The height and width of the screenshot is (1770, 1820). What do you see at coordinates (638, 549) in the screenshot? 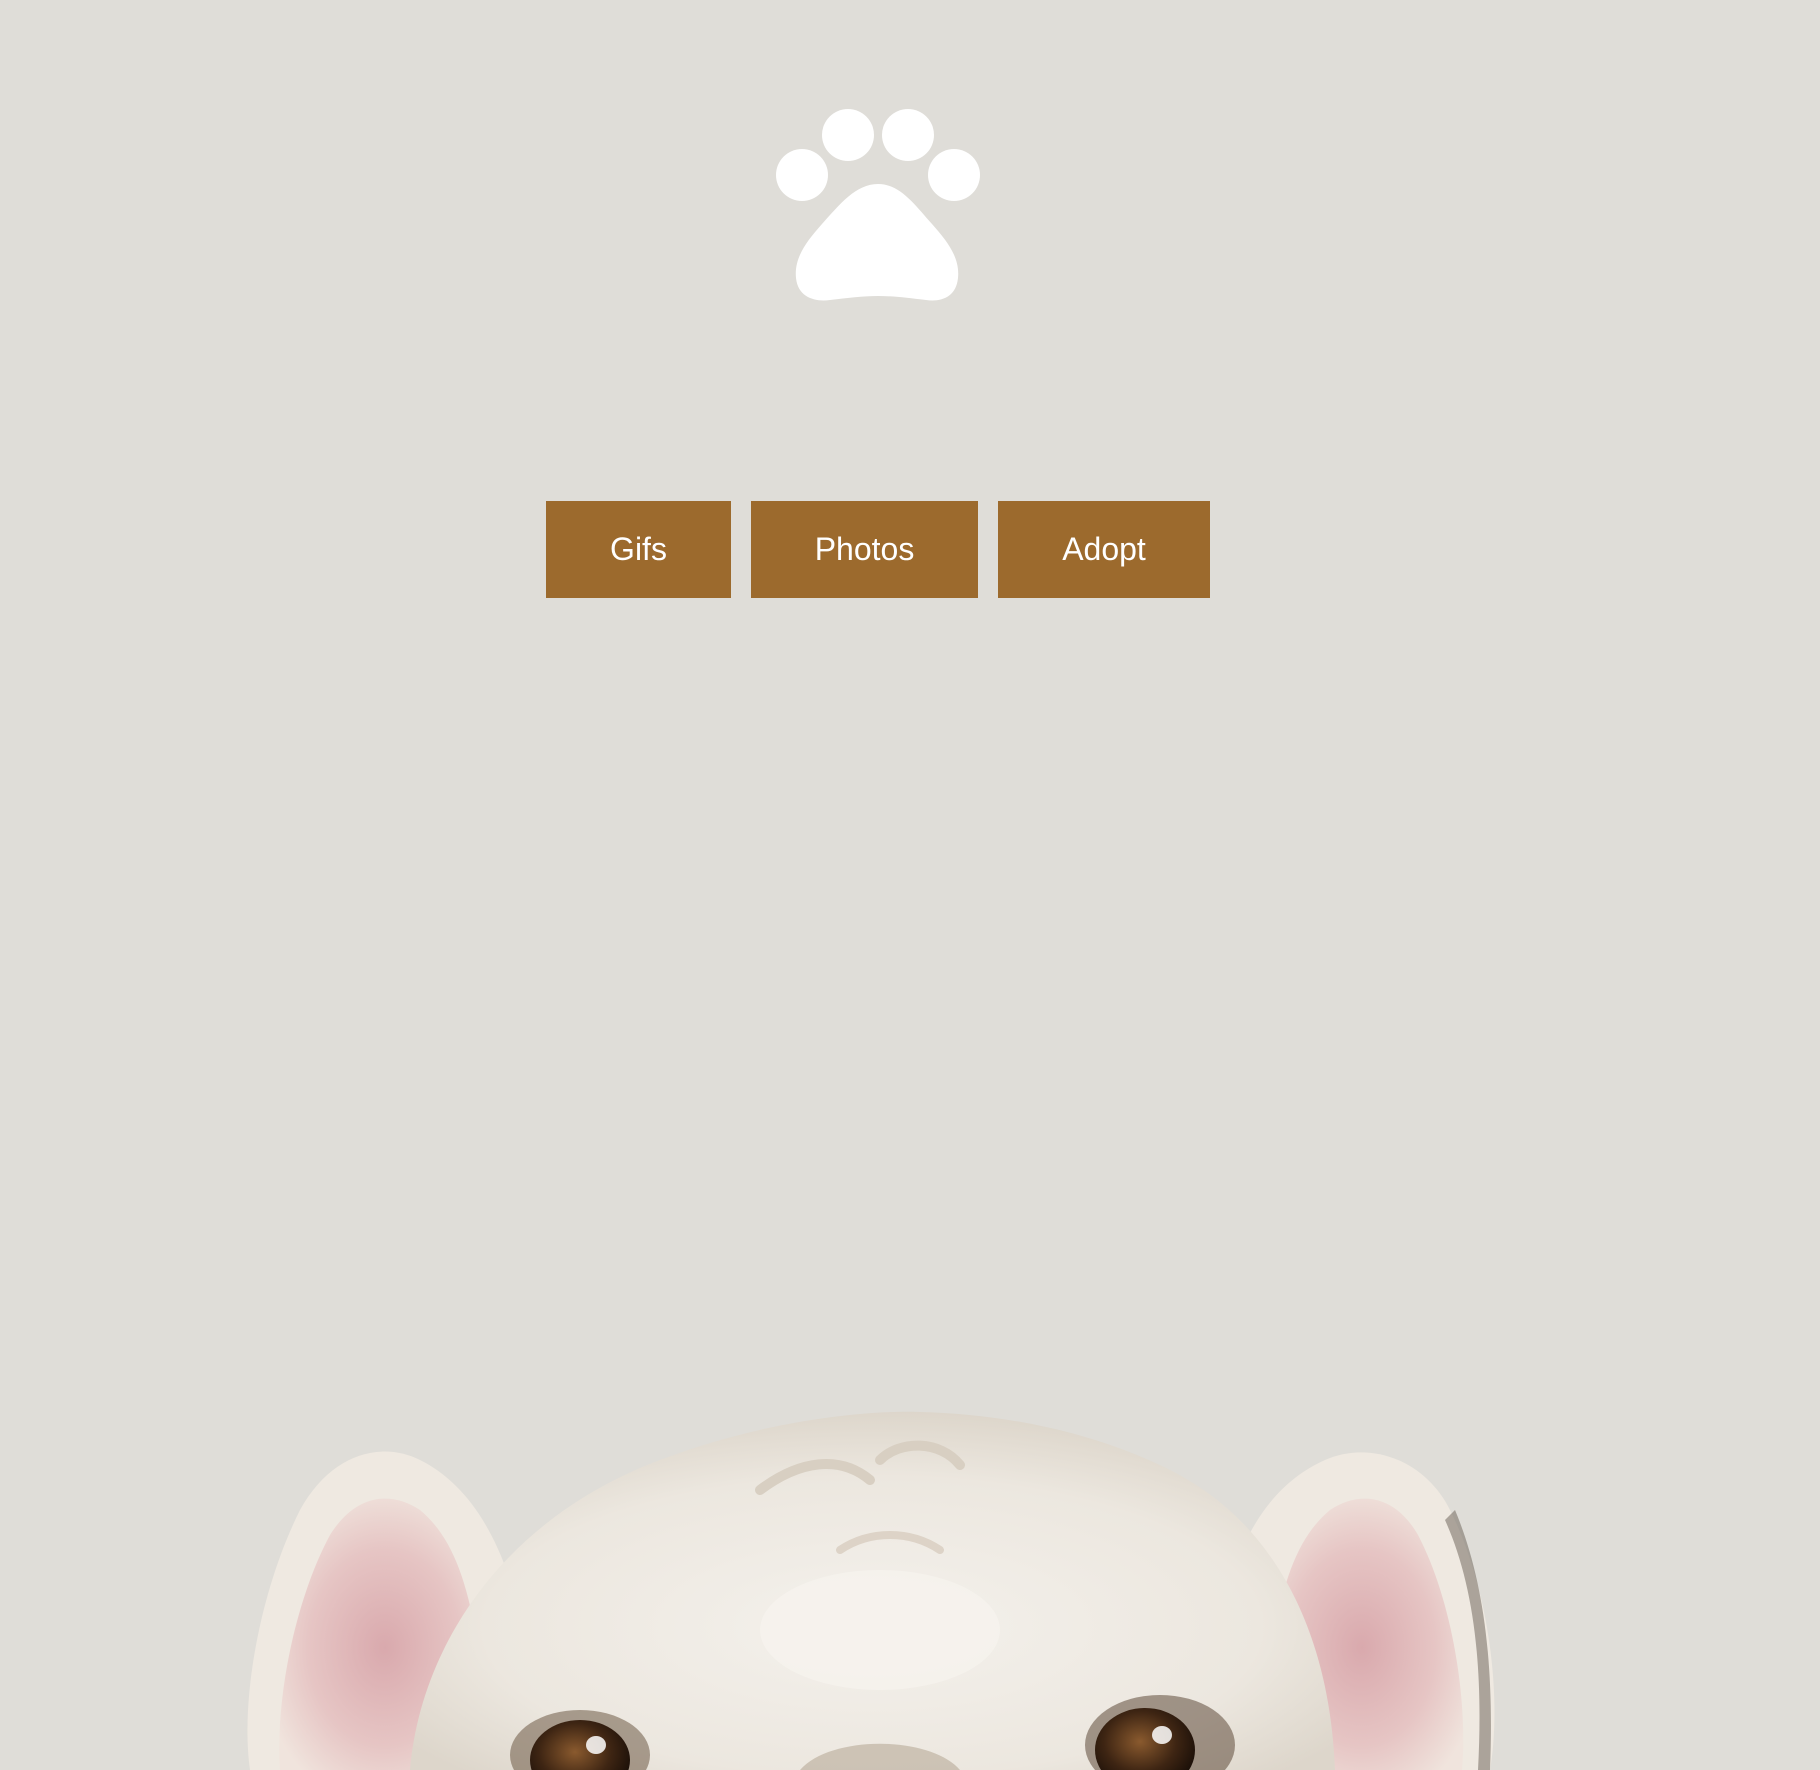
I see `gifs-button: Gifs` at bounding box center [638, 549].